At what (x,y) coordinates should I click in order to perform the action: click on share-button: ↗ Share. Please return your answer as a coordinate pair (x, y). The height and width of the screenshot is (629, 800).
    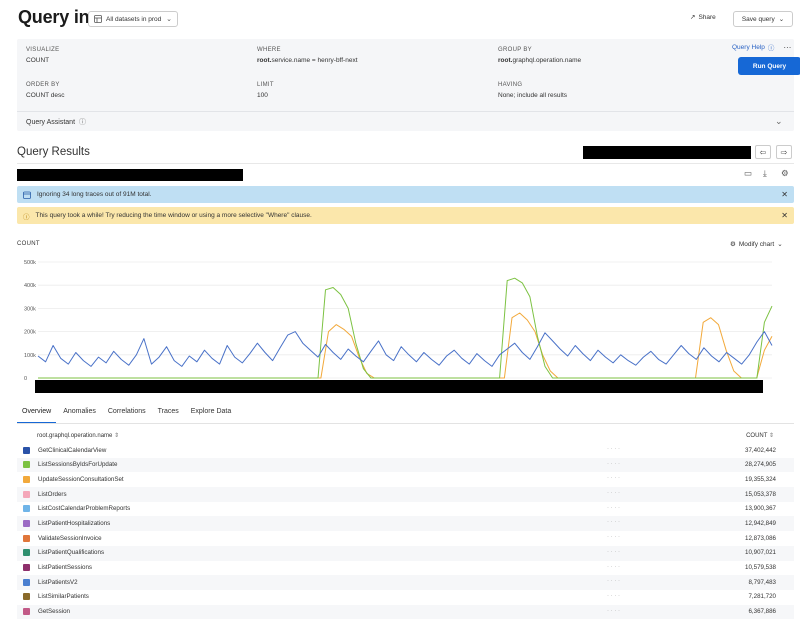
    Looking at the image, I should click on (703, 17).